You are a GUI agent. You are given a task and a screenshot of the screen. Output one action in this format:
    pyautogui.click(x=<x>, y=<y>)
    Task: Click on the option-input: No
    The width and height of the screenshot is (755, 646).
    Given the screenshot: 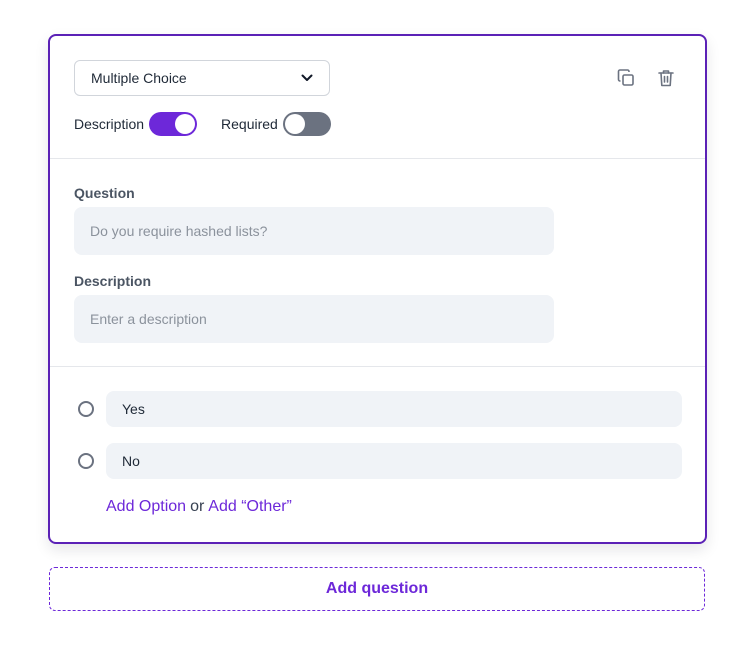 What is the action you would take?
    pyautogui.click(x=394, y=461)
    